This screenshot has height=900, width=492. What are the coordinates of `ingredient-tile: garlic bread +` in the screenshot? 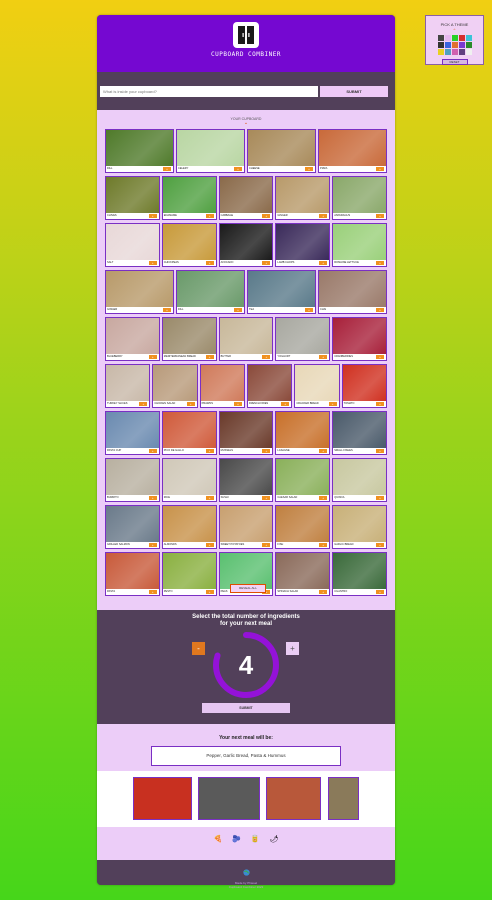 It's located at (359, 527).